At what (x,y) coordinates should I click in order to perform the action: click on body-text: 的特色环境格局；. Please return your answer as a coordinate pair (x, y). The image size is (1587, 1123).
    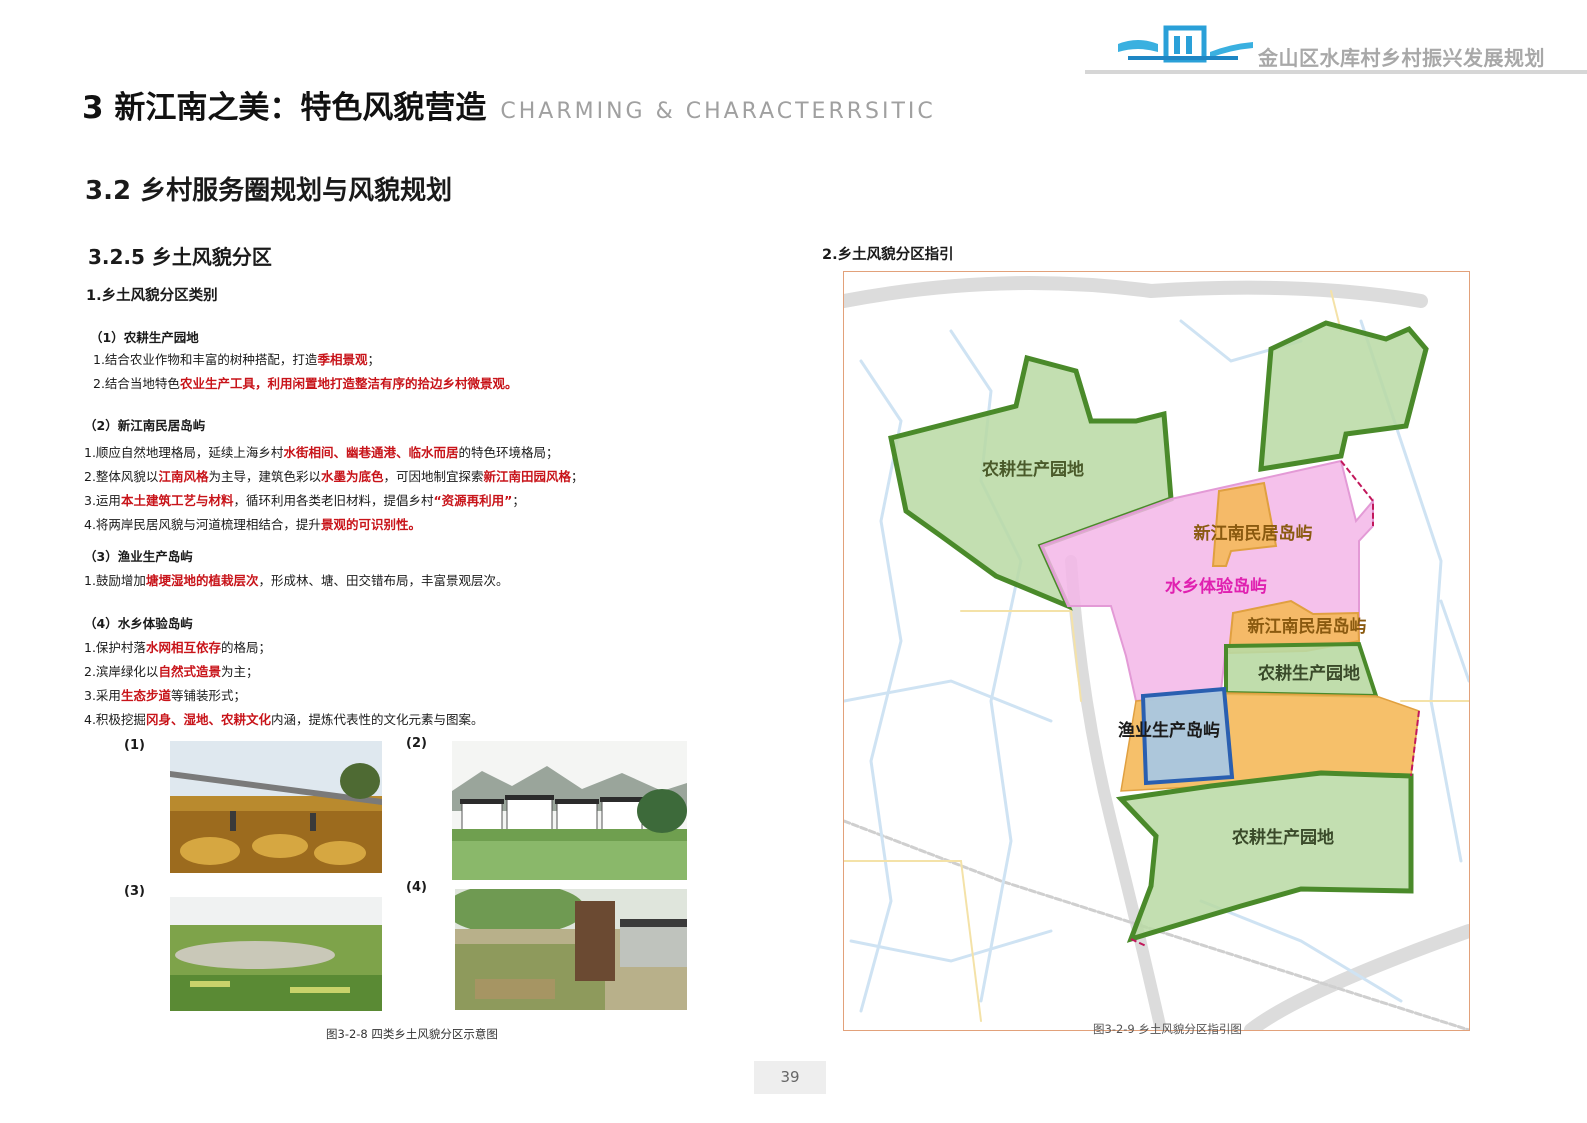
    Looking at the image, I should click on (508, 452).